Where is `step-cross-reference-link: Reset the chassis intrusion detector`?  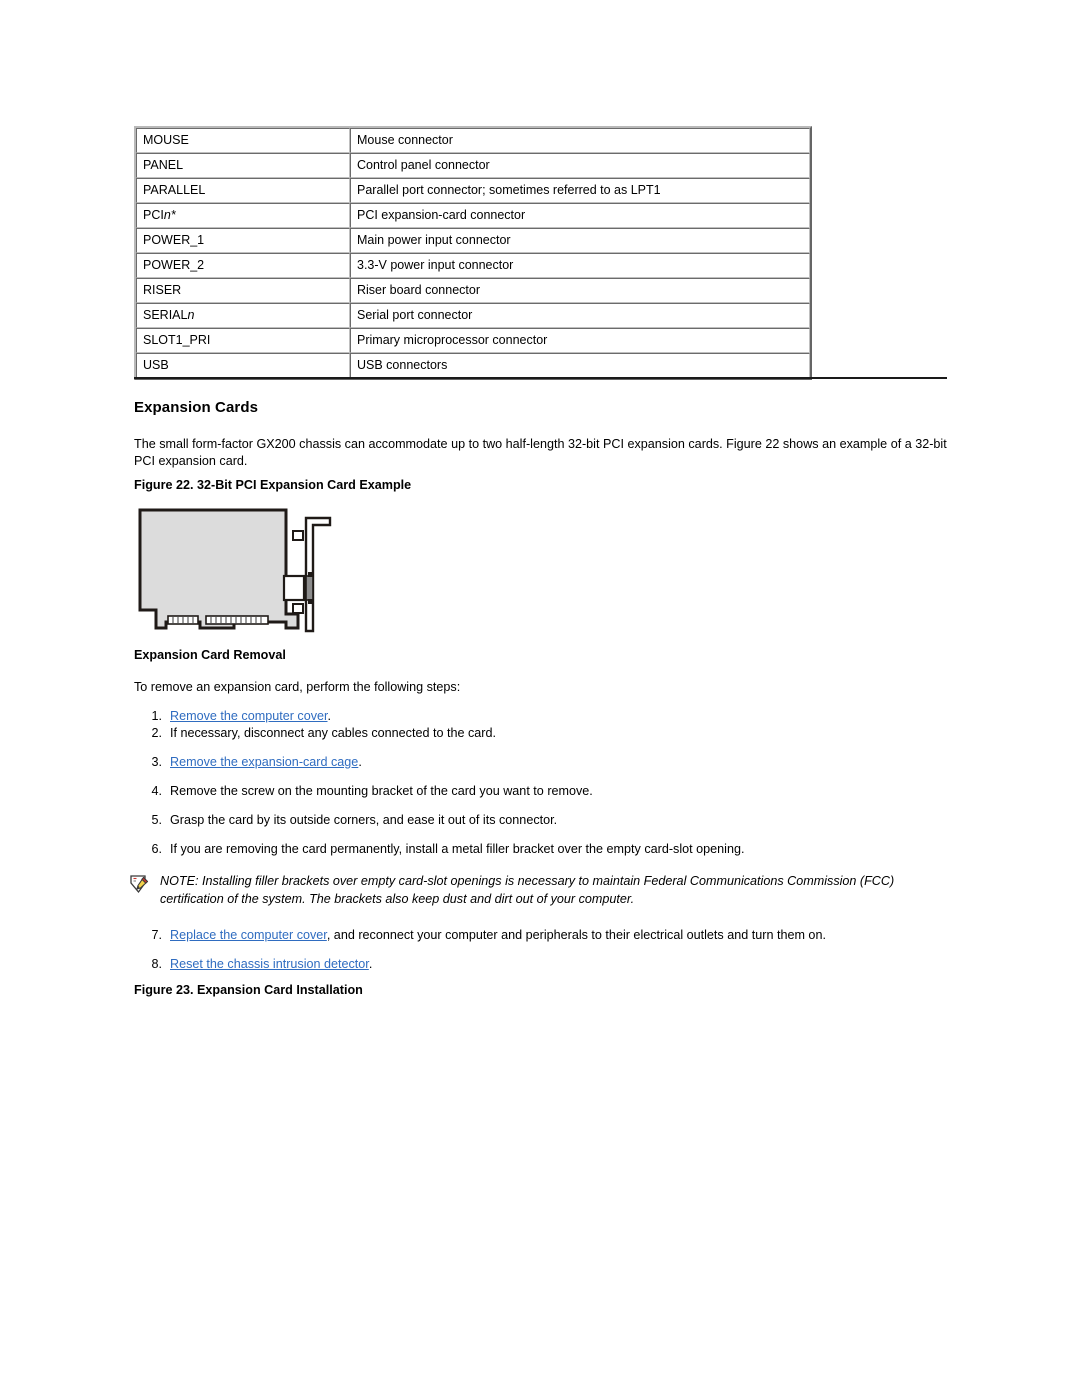 step-cross-reference-link: Reset the chassis intrusion detector is located at coordinates (269, 964).